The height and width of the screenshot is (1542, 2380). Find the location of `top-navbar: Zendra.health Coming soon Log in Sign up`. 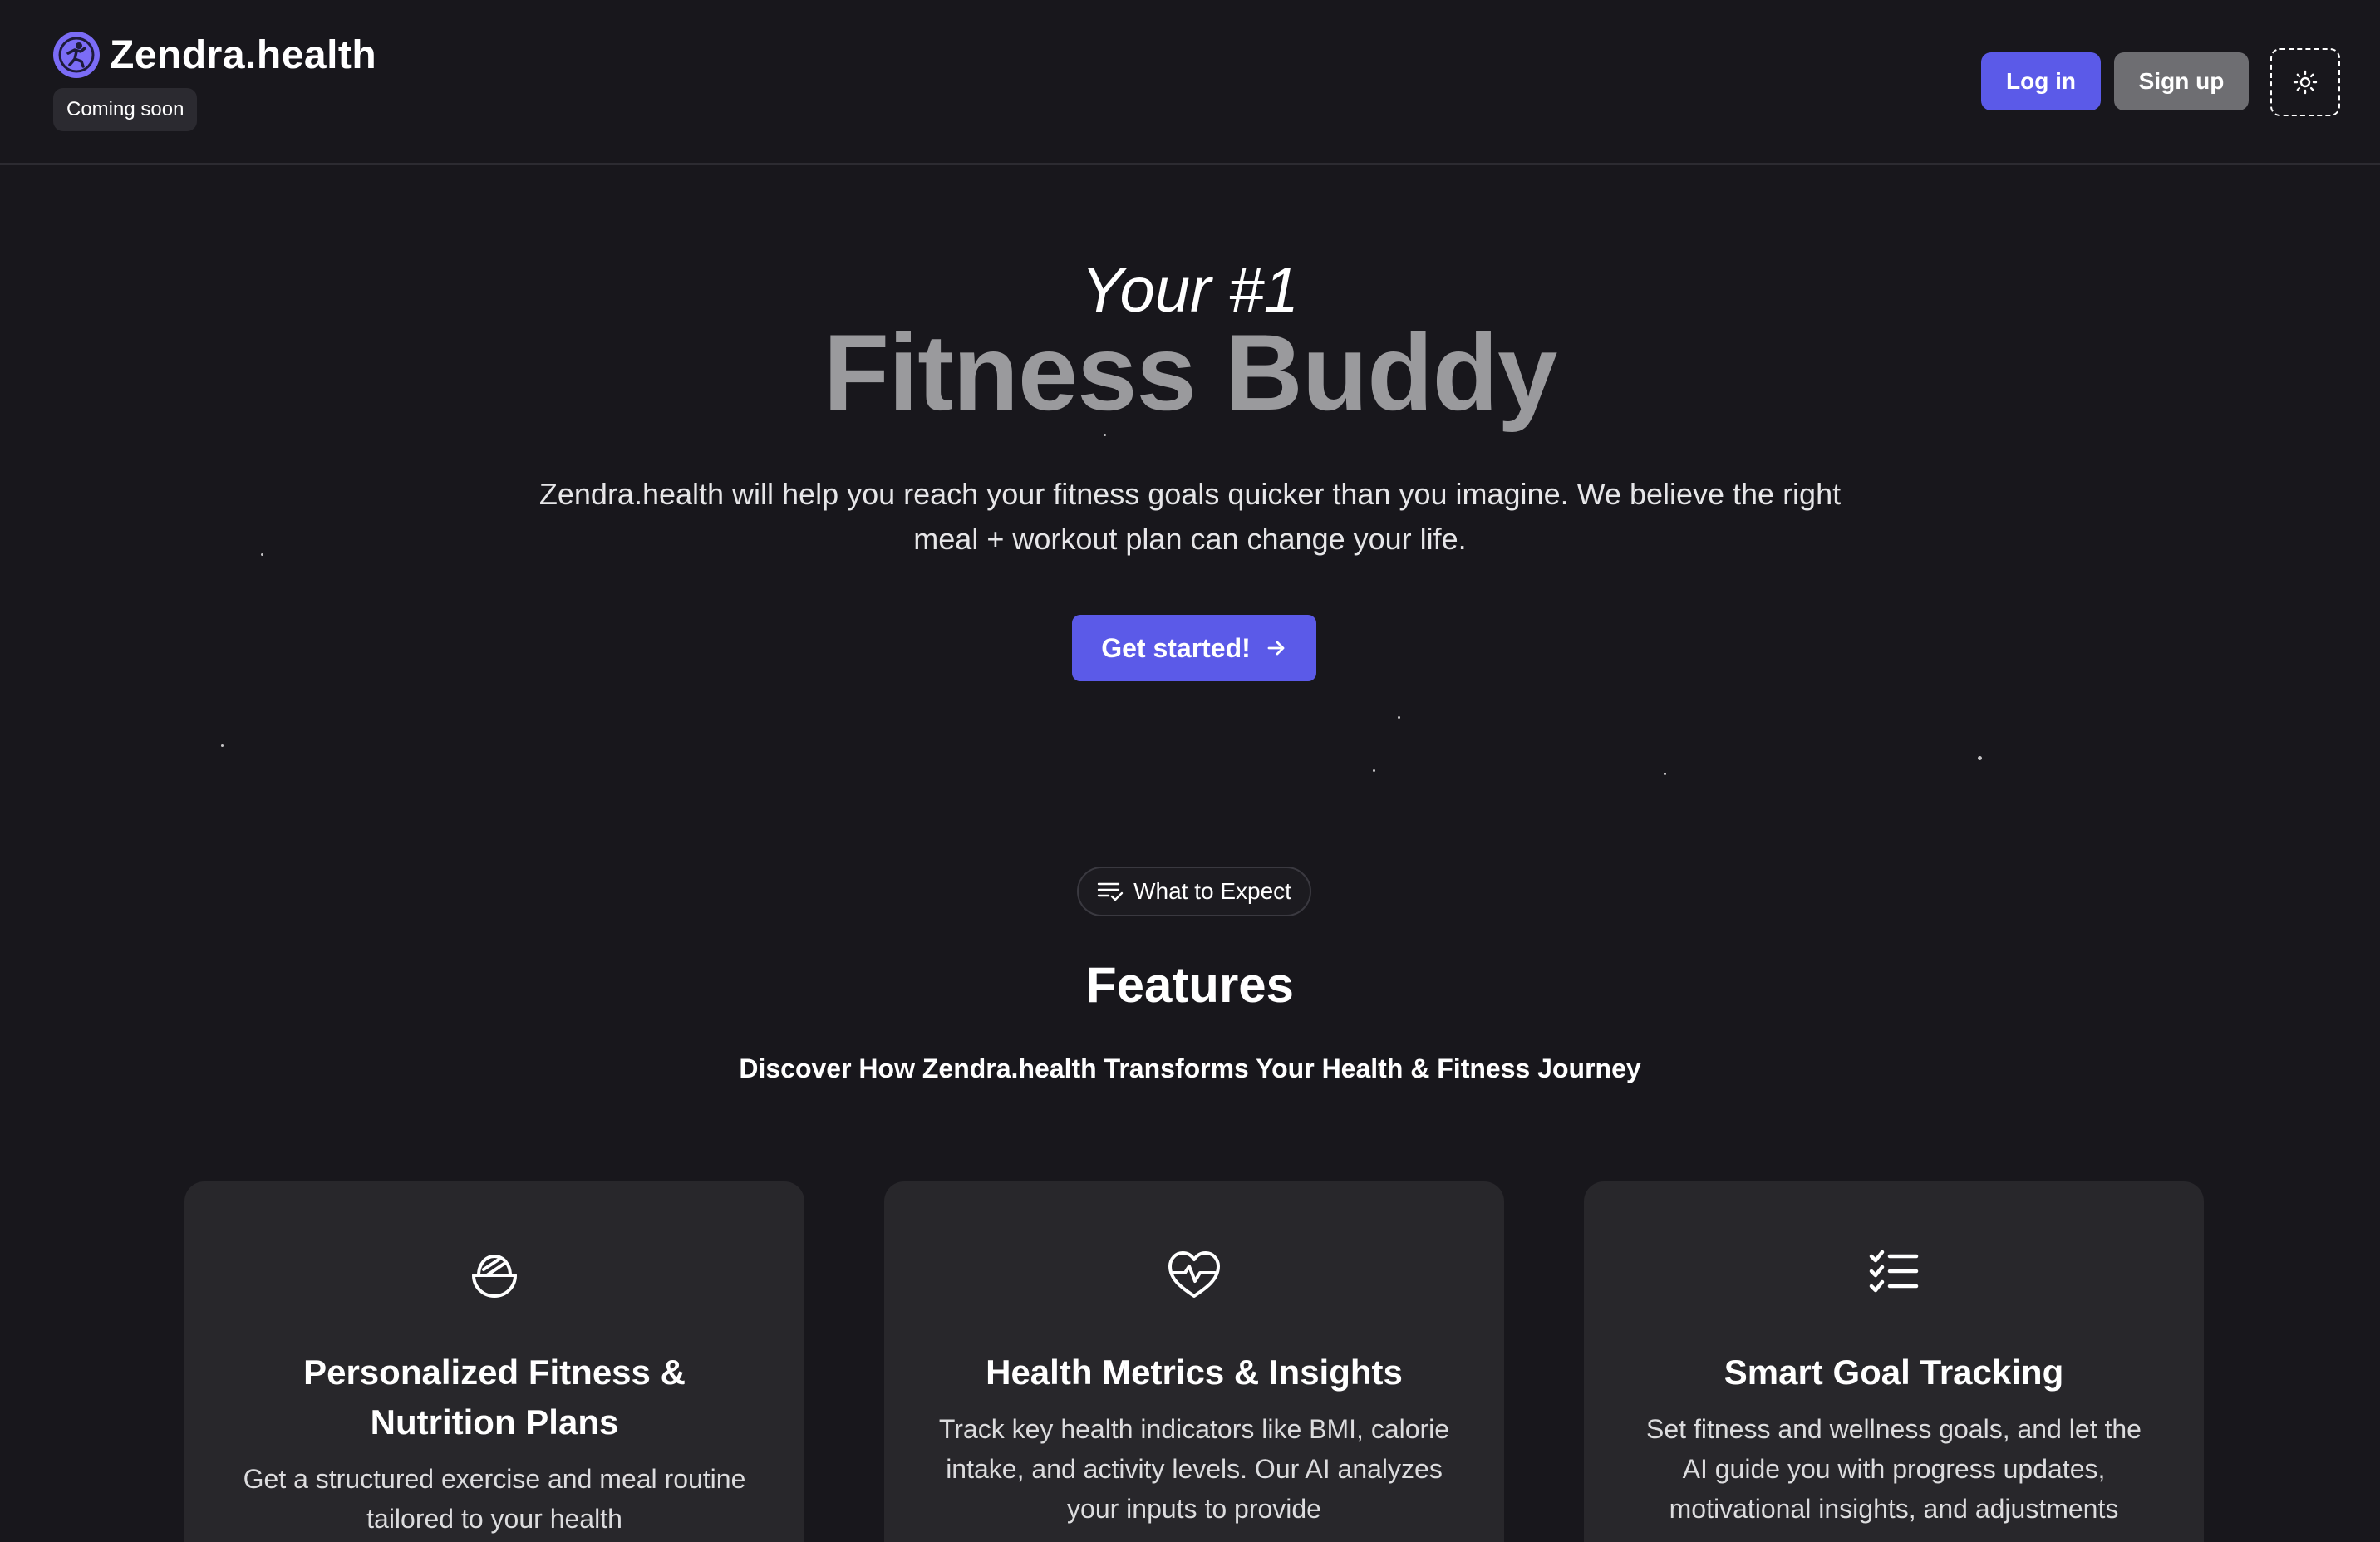

top-navbar: Zendra.health Coming soon Log in Sign up is located at coordinates (1190, 82).